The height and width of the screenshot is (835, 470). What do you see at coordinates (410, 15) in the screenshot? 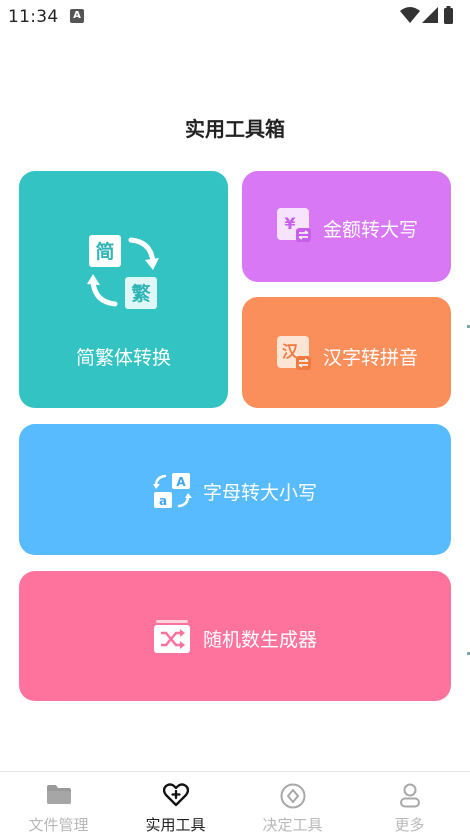
I see `wifi-icon` at bounding box center [410, 15].